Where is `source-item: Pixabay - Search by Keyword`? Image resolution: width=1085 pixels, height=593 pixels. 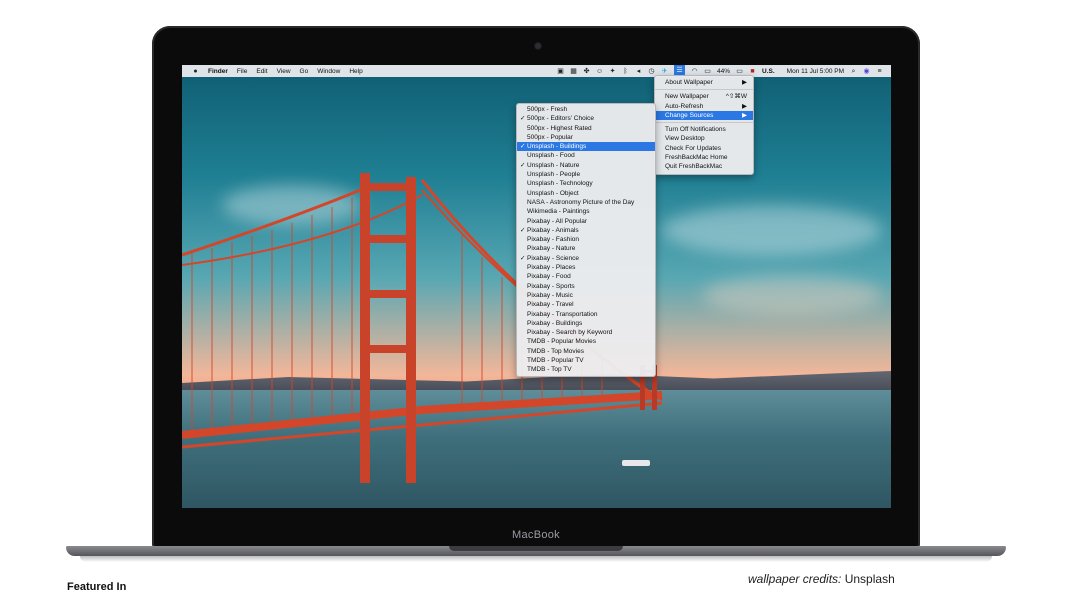
source-item: Pixabay - Search by Keyword is located at coordinates (586, 332).